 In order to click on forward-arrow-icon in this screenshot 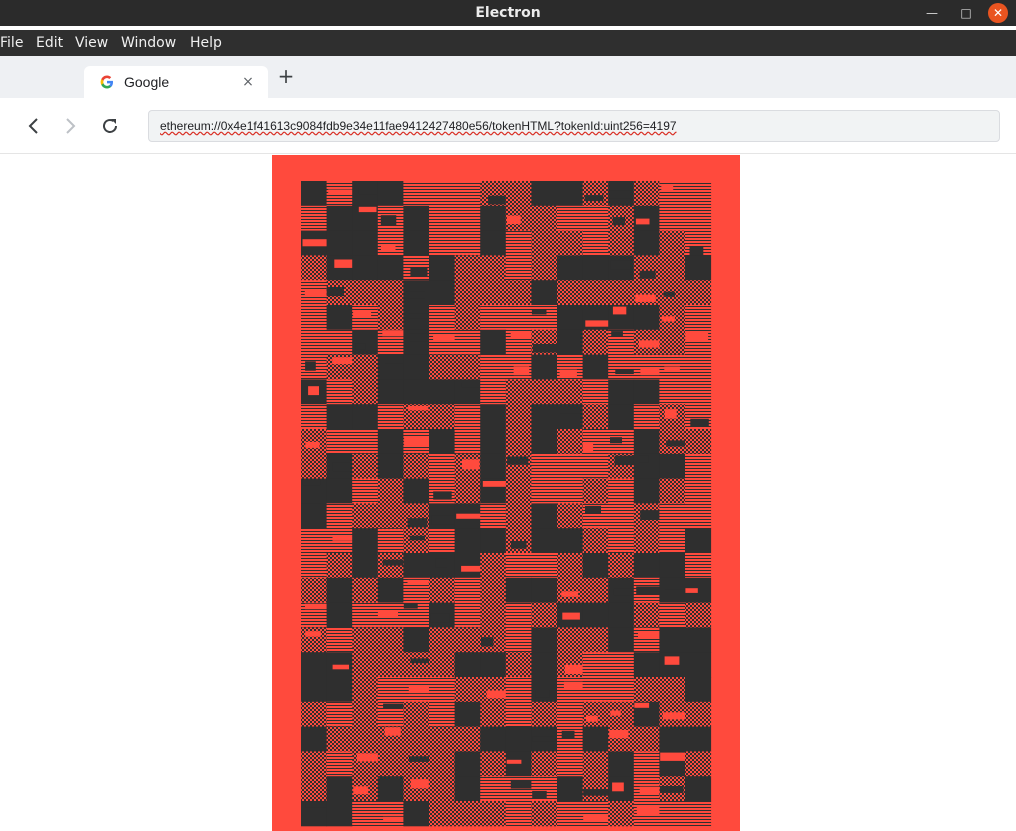, I will do `click(70, 126)`.